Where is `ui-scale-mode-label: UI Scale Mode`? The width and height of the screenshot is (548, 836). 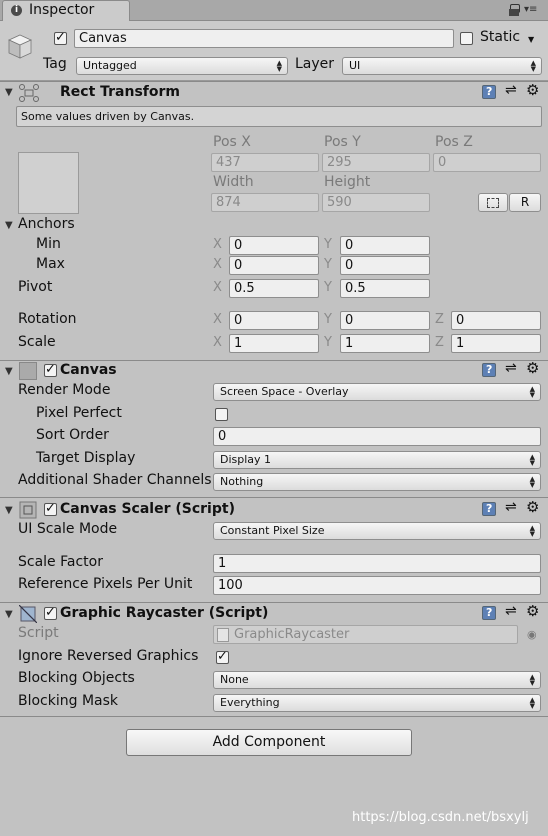
ui-scale-mode-label: UI Scale Mode is located at coordinates (68, 529).